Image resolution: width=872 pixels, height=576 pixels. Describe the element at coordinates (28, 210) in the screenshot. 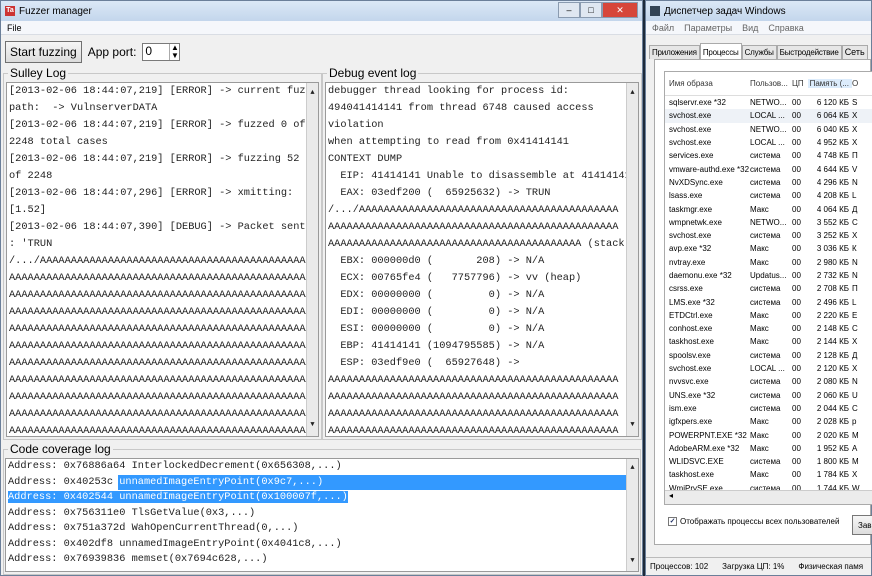

I see `log-line: [1.52]` at that location.